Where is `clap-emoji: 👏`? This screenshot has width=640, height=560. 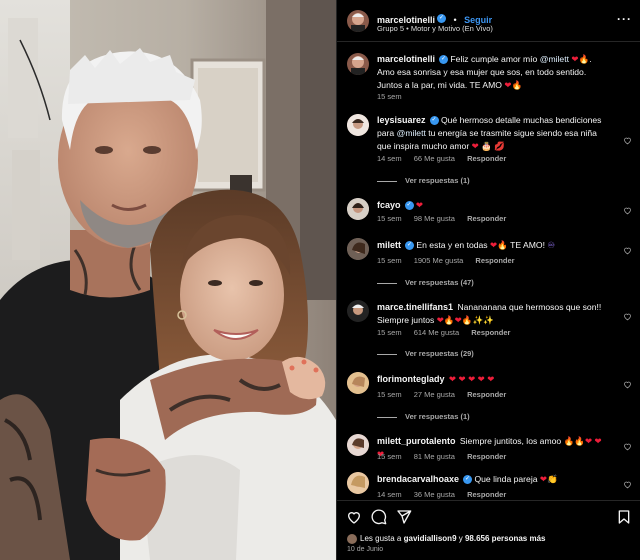 clap-emoji: 👏 is located at coordinates (552, 479).